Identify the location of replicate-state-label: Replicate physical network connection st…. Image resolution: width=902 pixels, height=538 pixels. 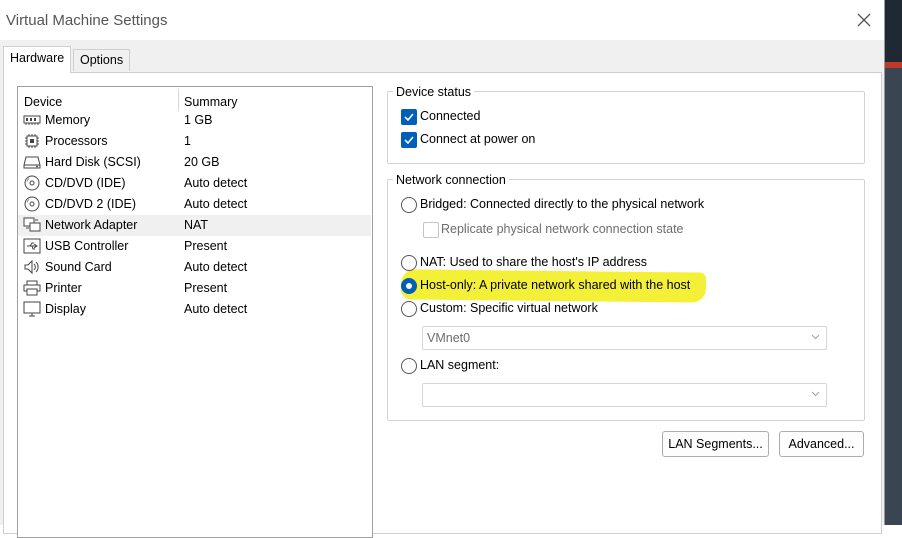
(562, 229).